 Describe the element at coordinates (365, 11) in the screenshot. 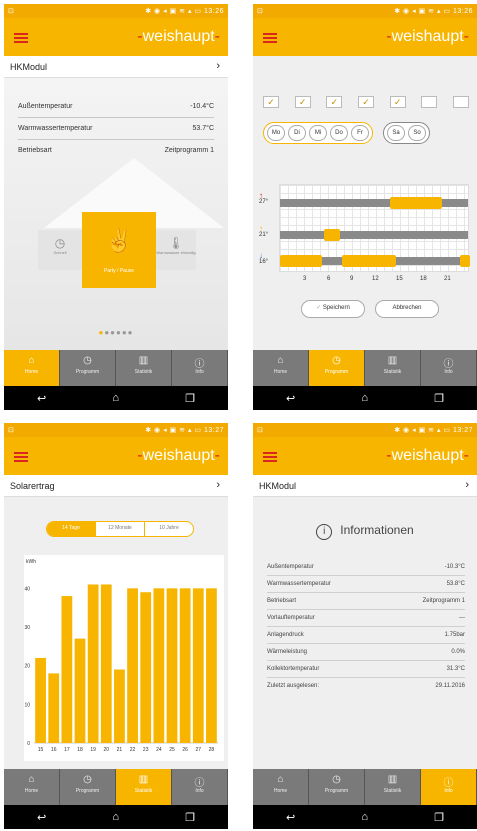

I see `status-bar: ⊡ ✱ ◉ ◂ ▣ ≋ ▴ ▭ 13:26` at that location.